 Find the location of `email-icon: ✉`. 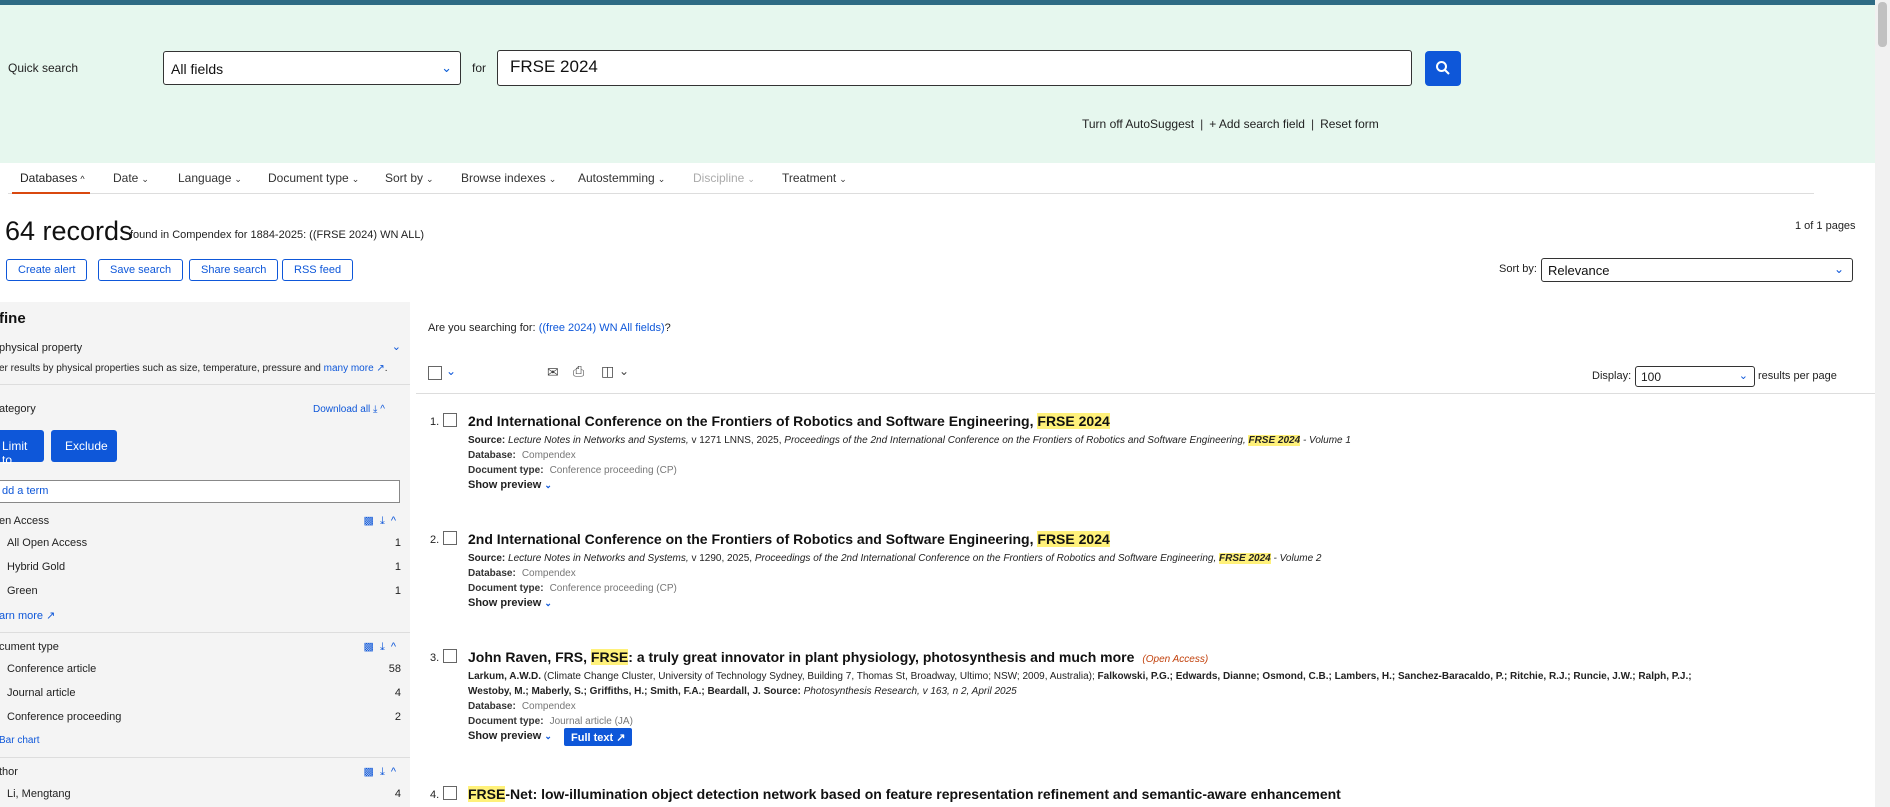

email-icon: ✉ is located at coordinates (553, 372).